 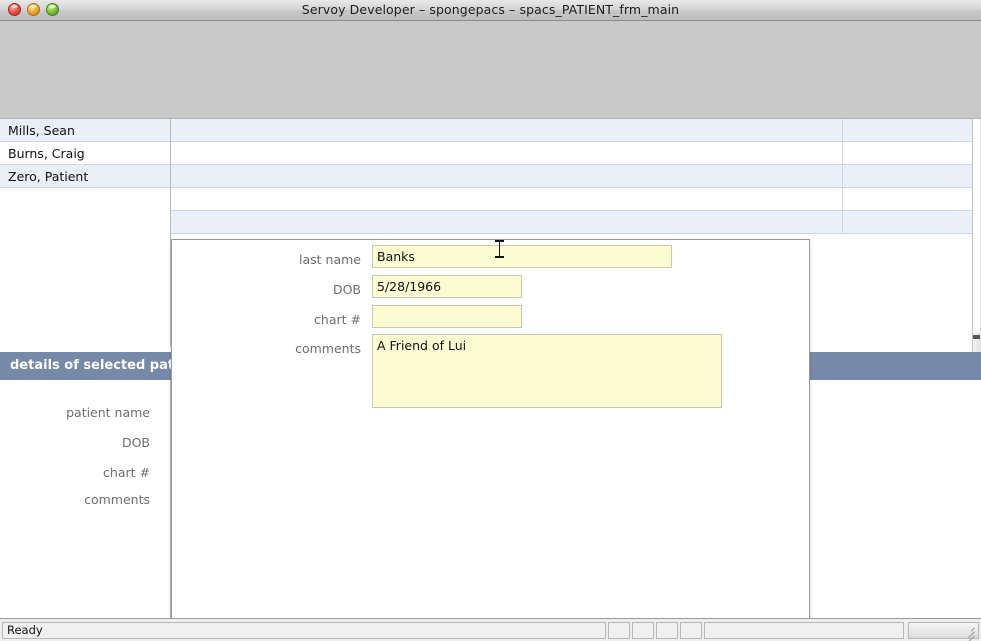 I want to click on list-empty-area, so click(x=85, y=267).